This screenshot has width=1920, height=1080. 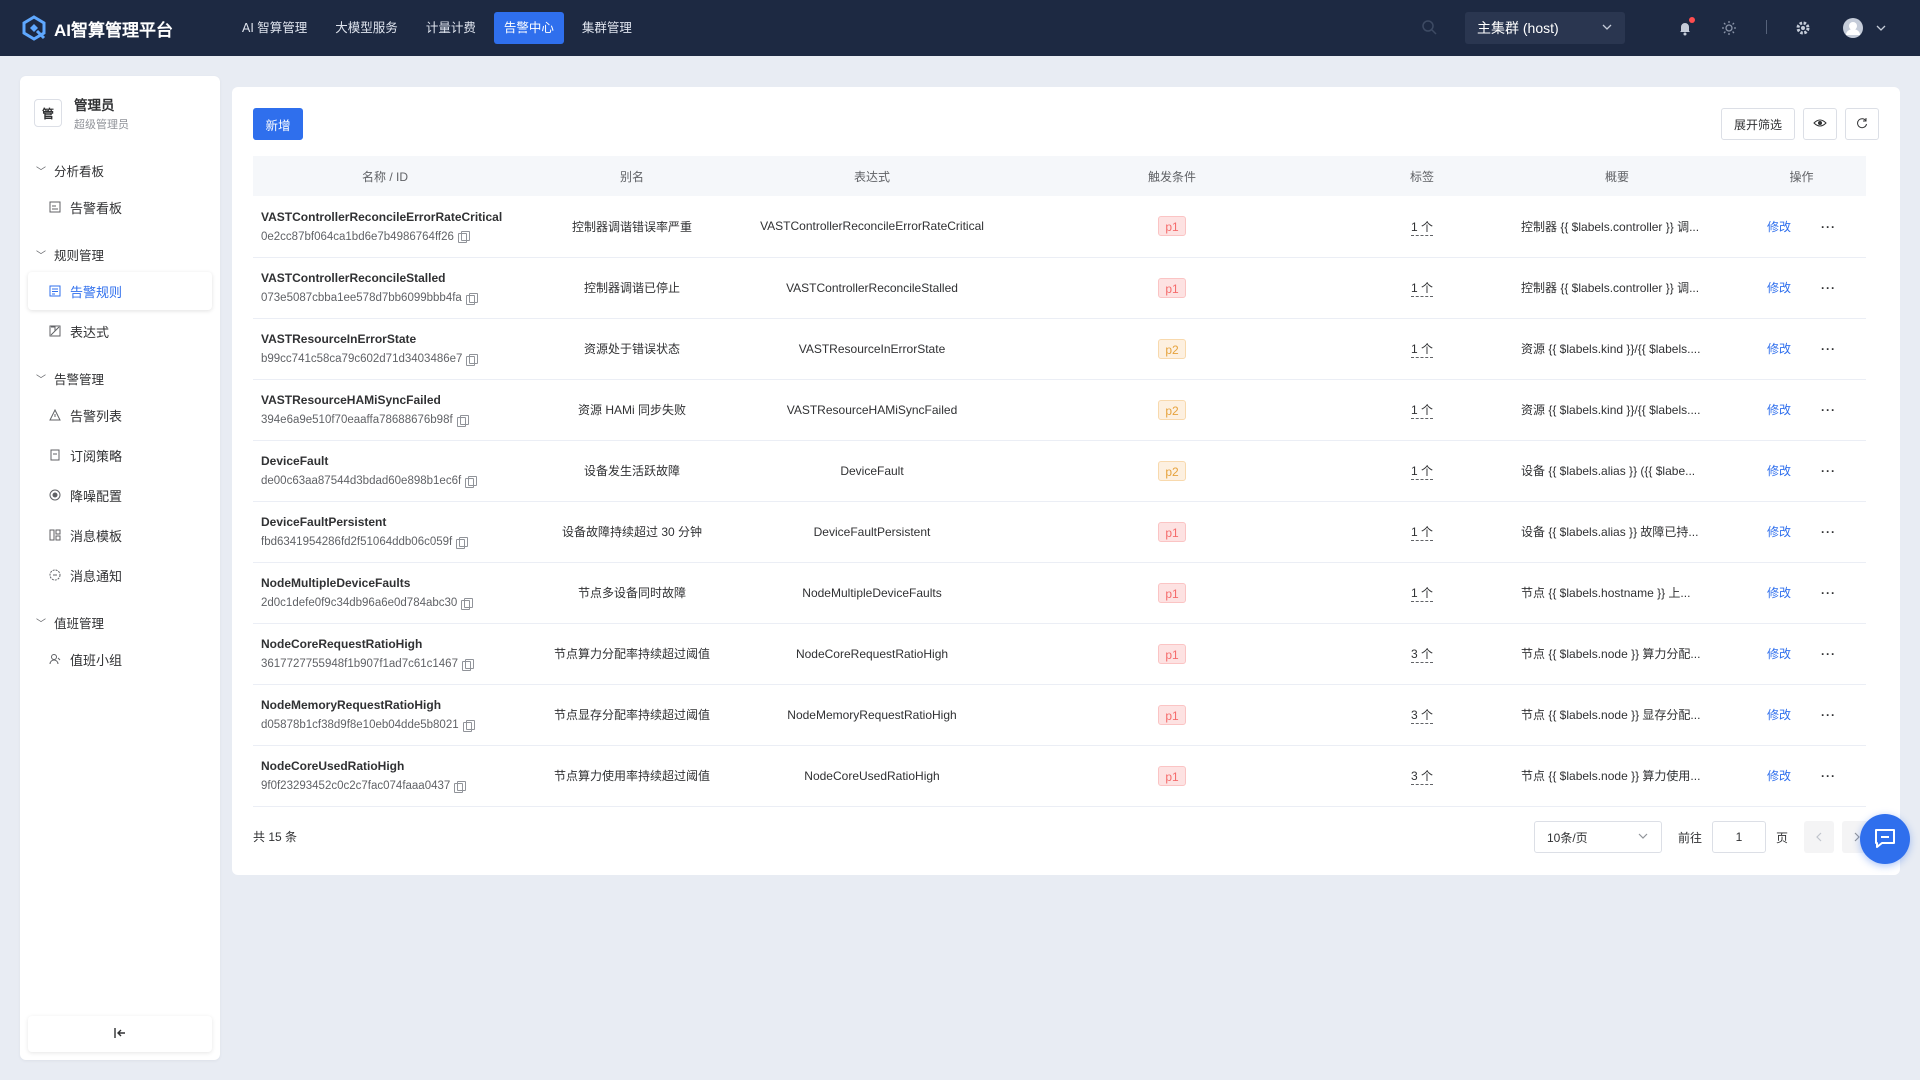 What do you see at coordinates (389, 400) in the screenshot?
I see `rule-name: VASTResourceHAMiSyncFailed` at bounding box center [389, 400].